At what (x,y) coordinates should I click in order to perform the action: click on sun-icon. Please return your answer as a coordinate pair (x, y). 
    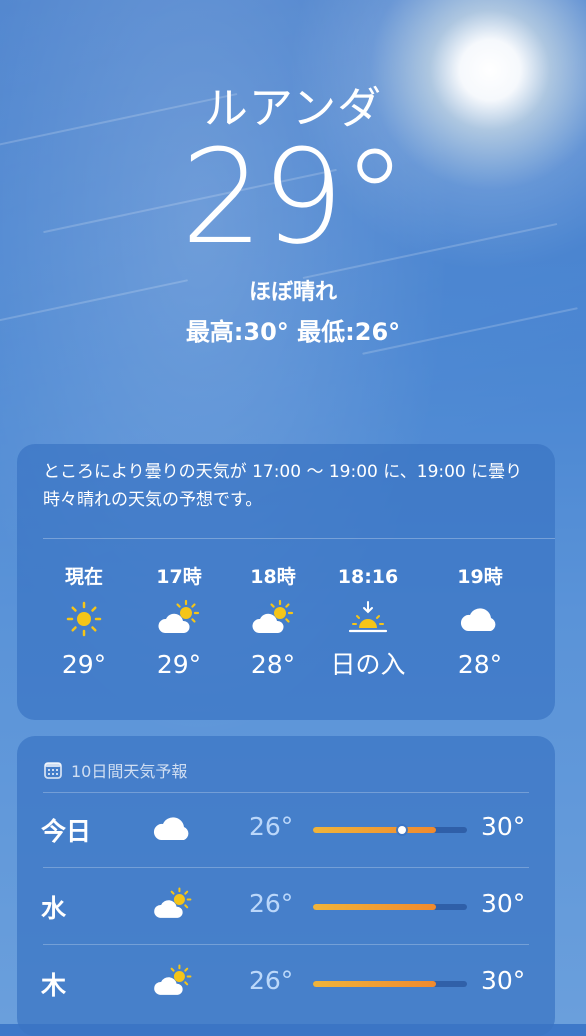
    Looking at the image, I should click on (84, 619).